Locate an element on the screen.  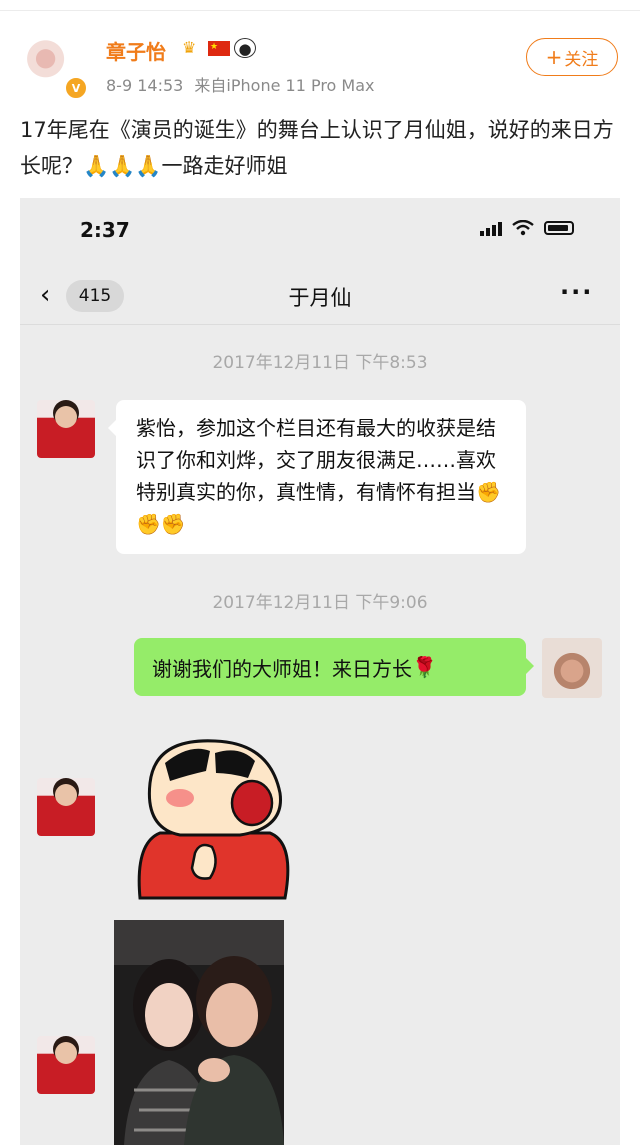
photo-content is located at coordinates (204, 1050).